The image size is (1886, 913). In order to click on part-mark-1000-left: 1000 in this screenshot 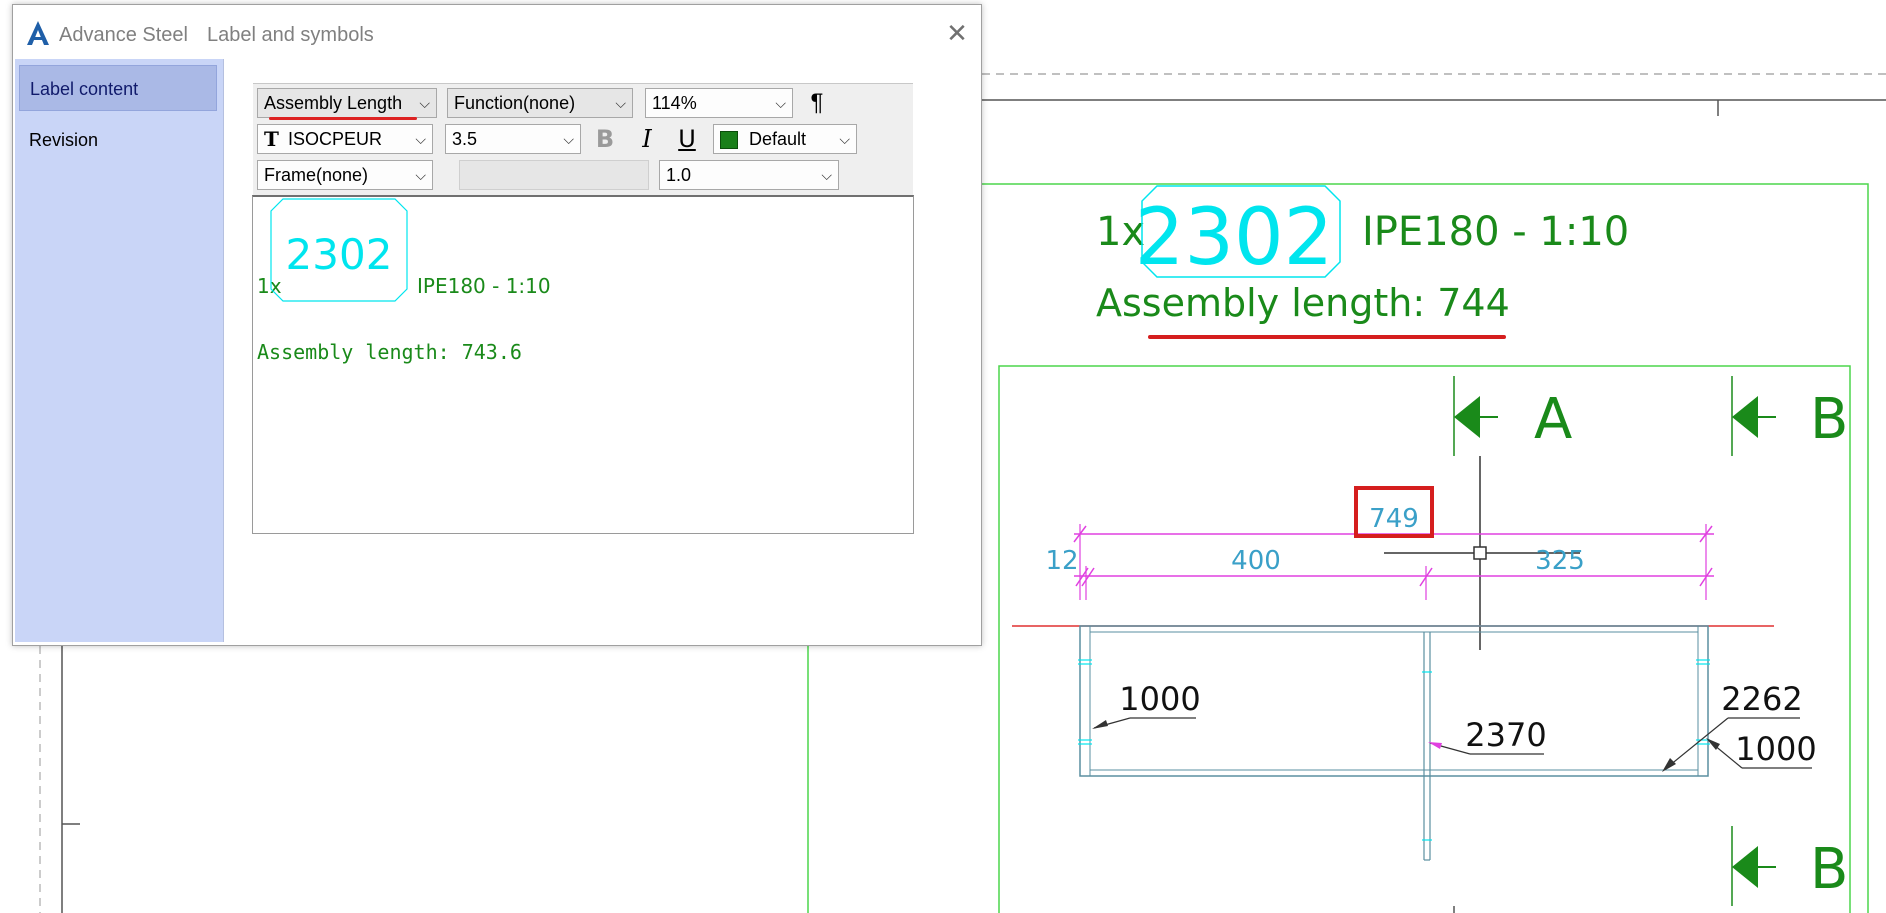, I will do `click(1146, 704)`.